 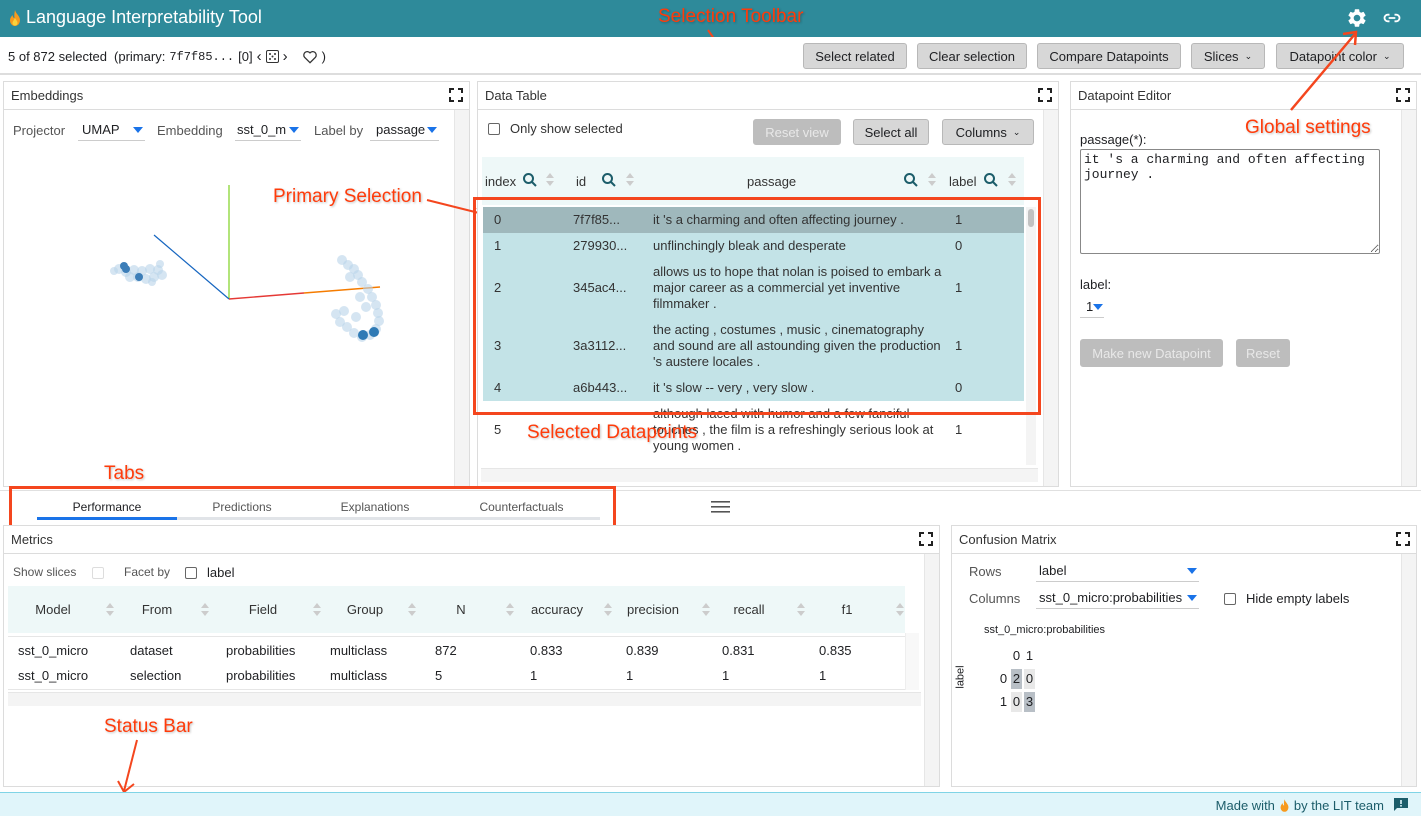 I want to click on heart-icon, so click(x=310, y=57).